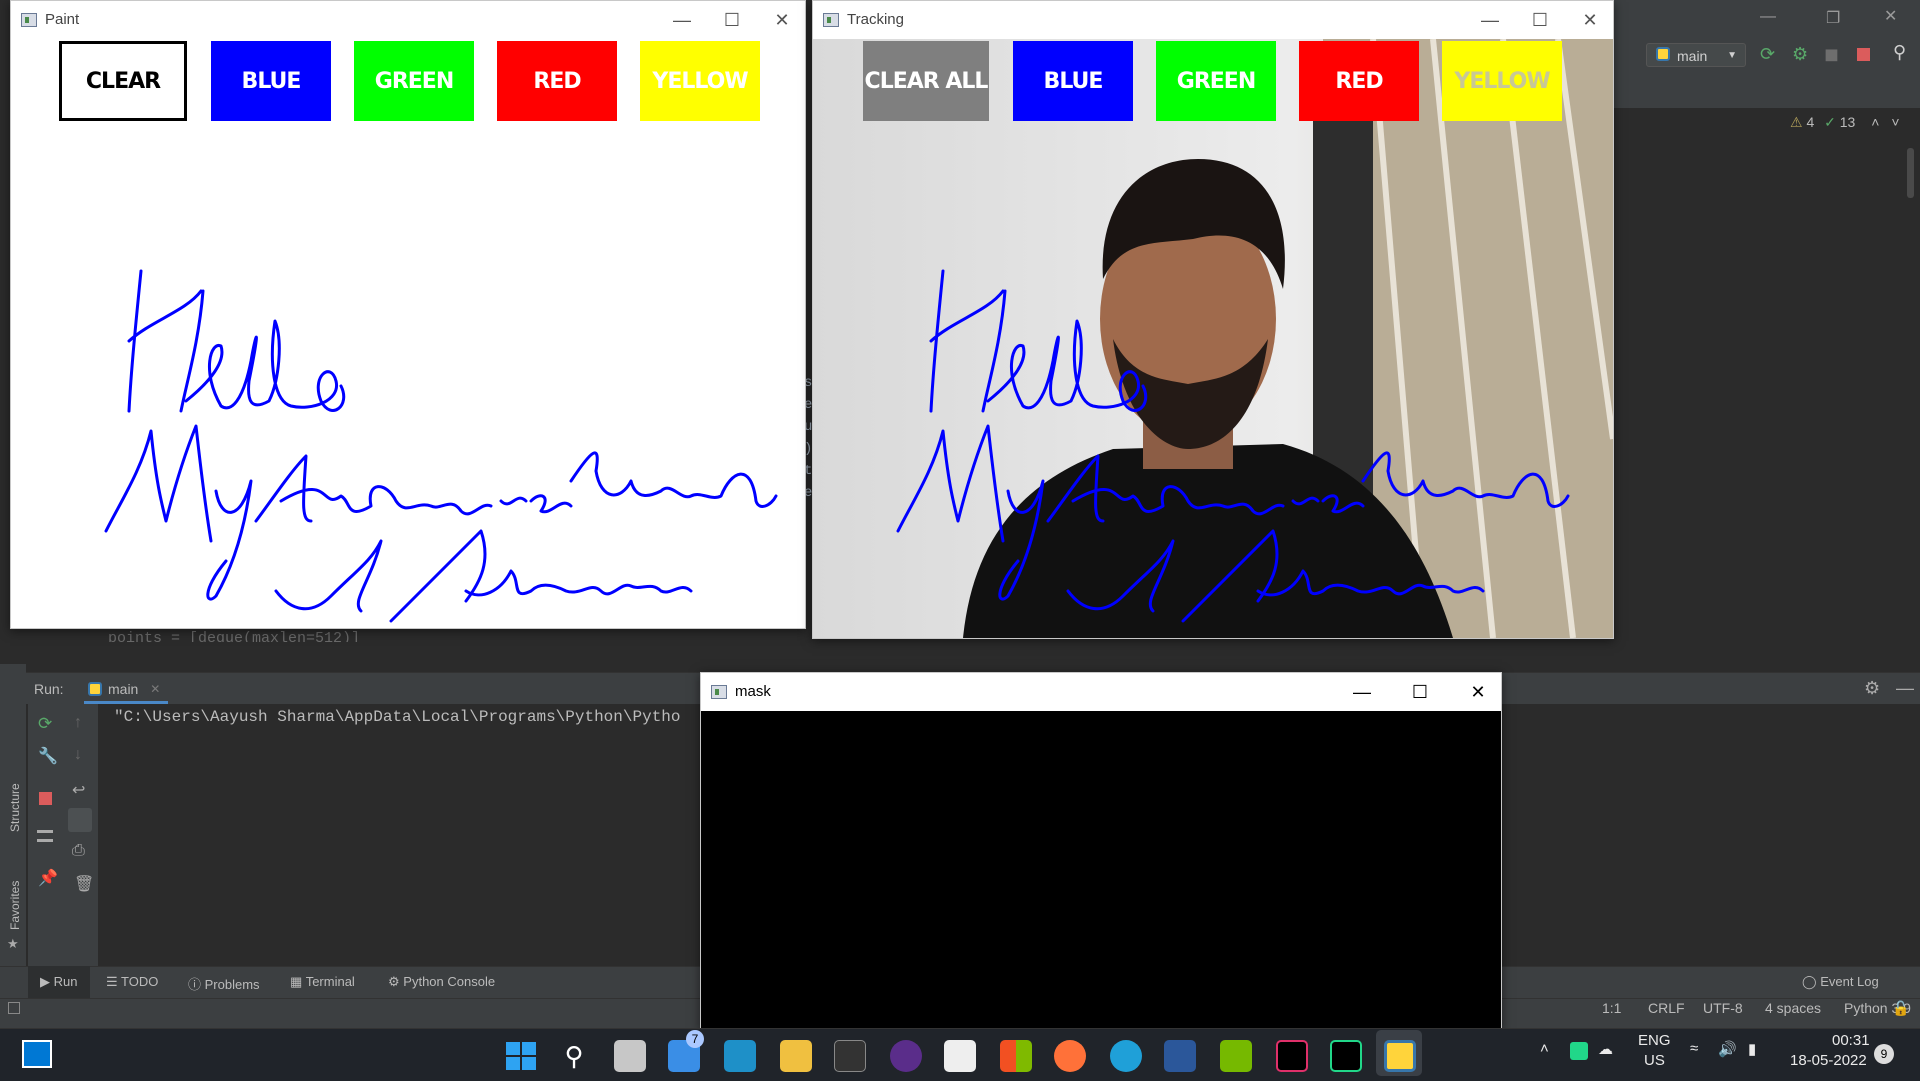 This screenshot has width=1920, height=1081. I want to click on run-tab-main: main ✕, so click(126, 689).